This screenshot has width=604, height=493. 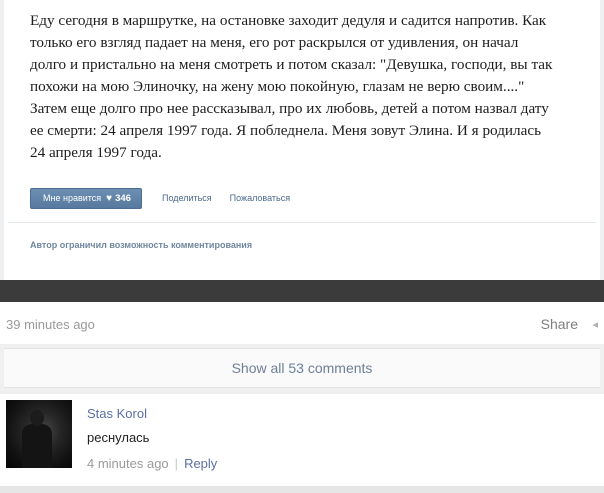 I want to click on post-meta-row: 39 minutes ago Share ◂, so click(x=302, y=323).